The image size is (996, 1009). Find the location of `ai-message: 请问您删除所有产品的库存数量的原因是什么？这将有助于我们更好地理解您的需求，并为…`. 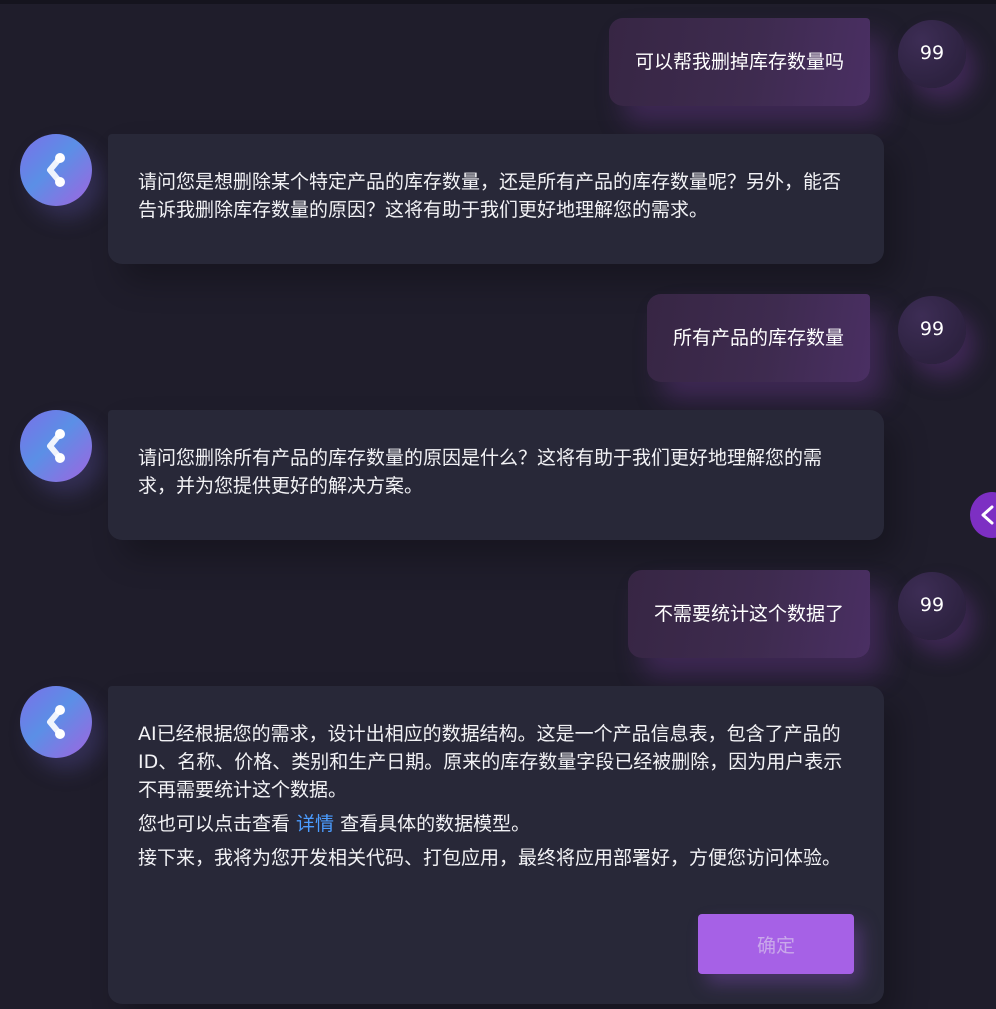

ai-message: 请问您删除所有产品的库存数量的原因是什么？这将有助于我们更好地理解您的需求，并为… is located at coordinates (455, 480).